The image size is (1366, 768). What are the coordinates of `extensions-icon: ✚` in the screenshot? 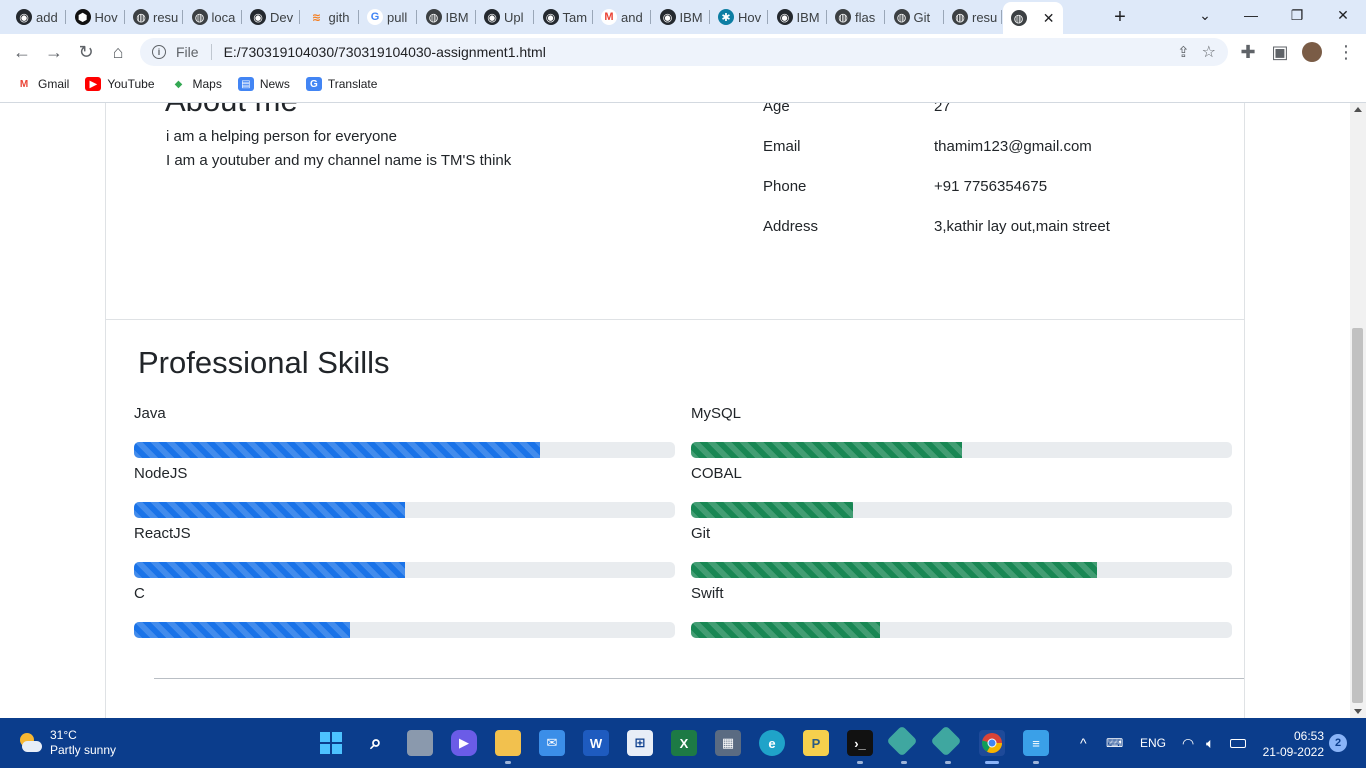 It's located at (1248, 52).